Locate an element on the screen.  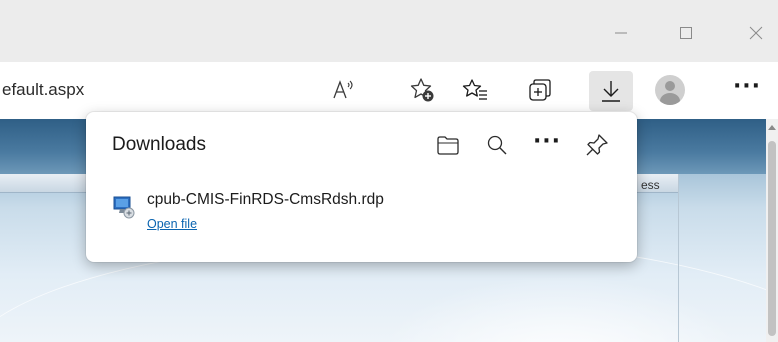
search-downloads-button is located at coordinates (497, 145).